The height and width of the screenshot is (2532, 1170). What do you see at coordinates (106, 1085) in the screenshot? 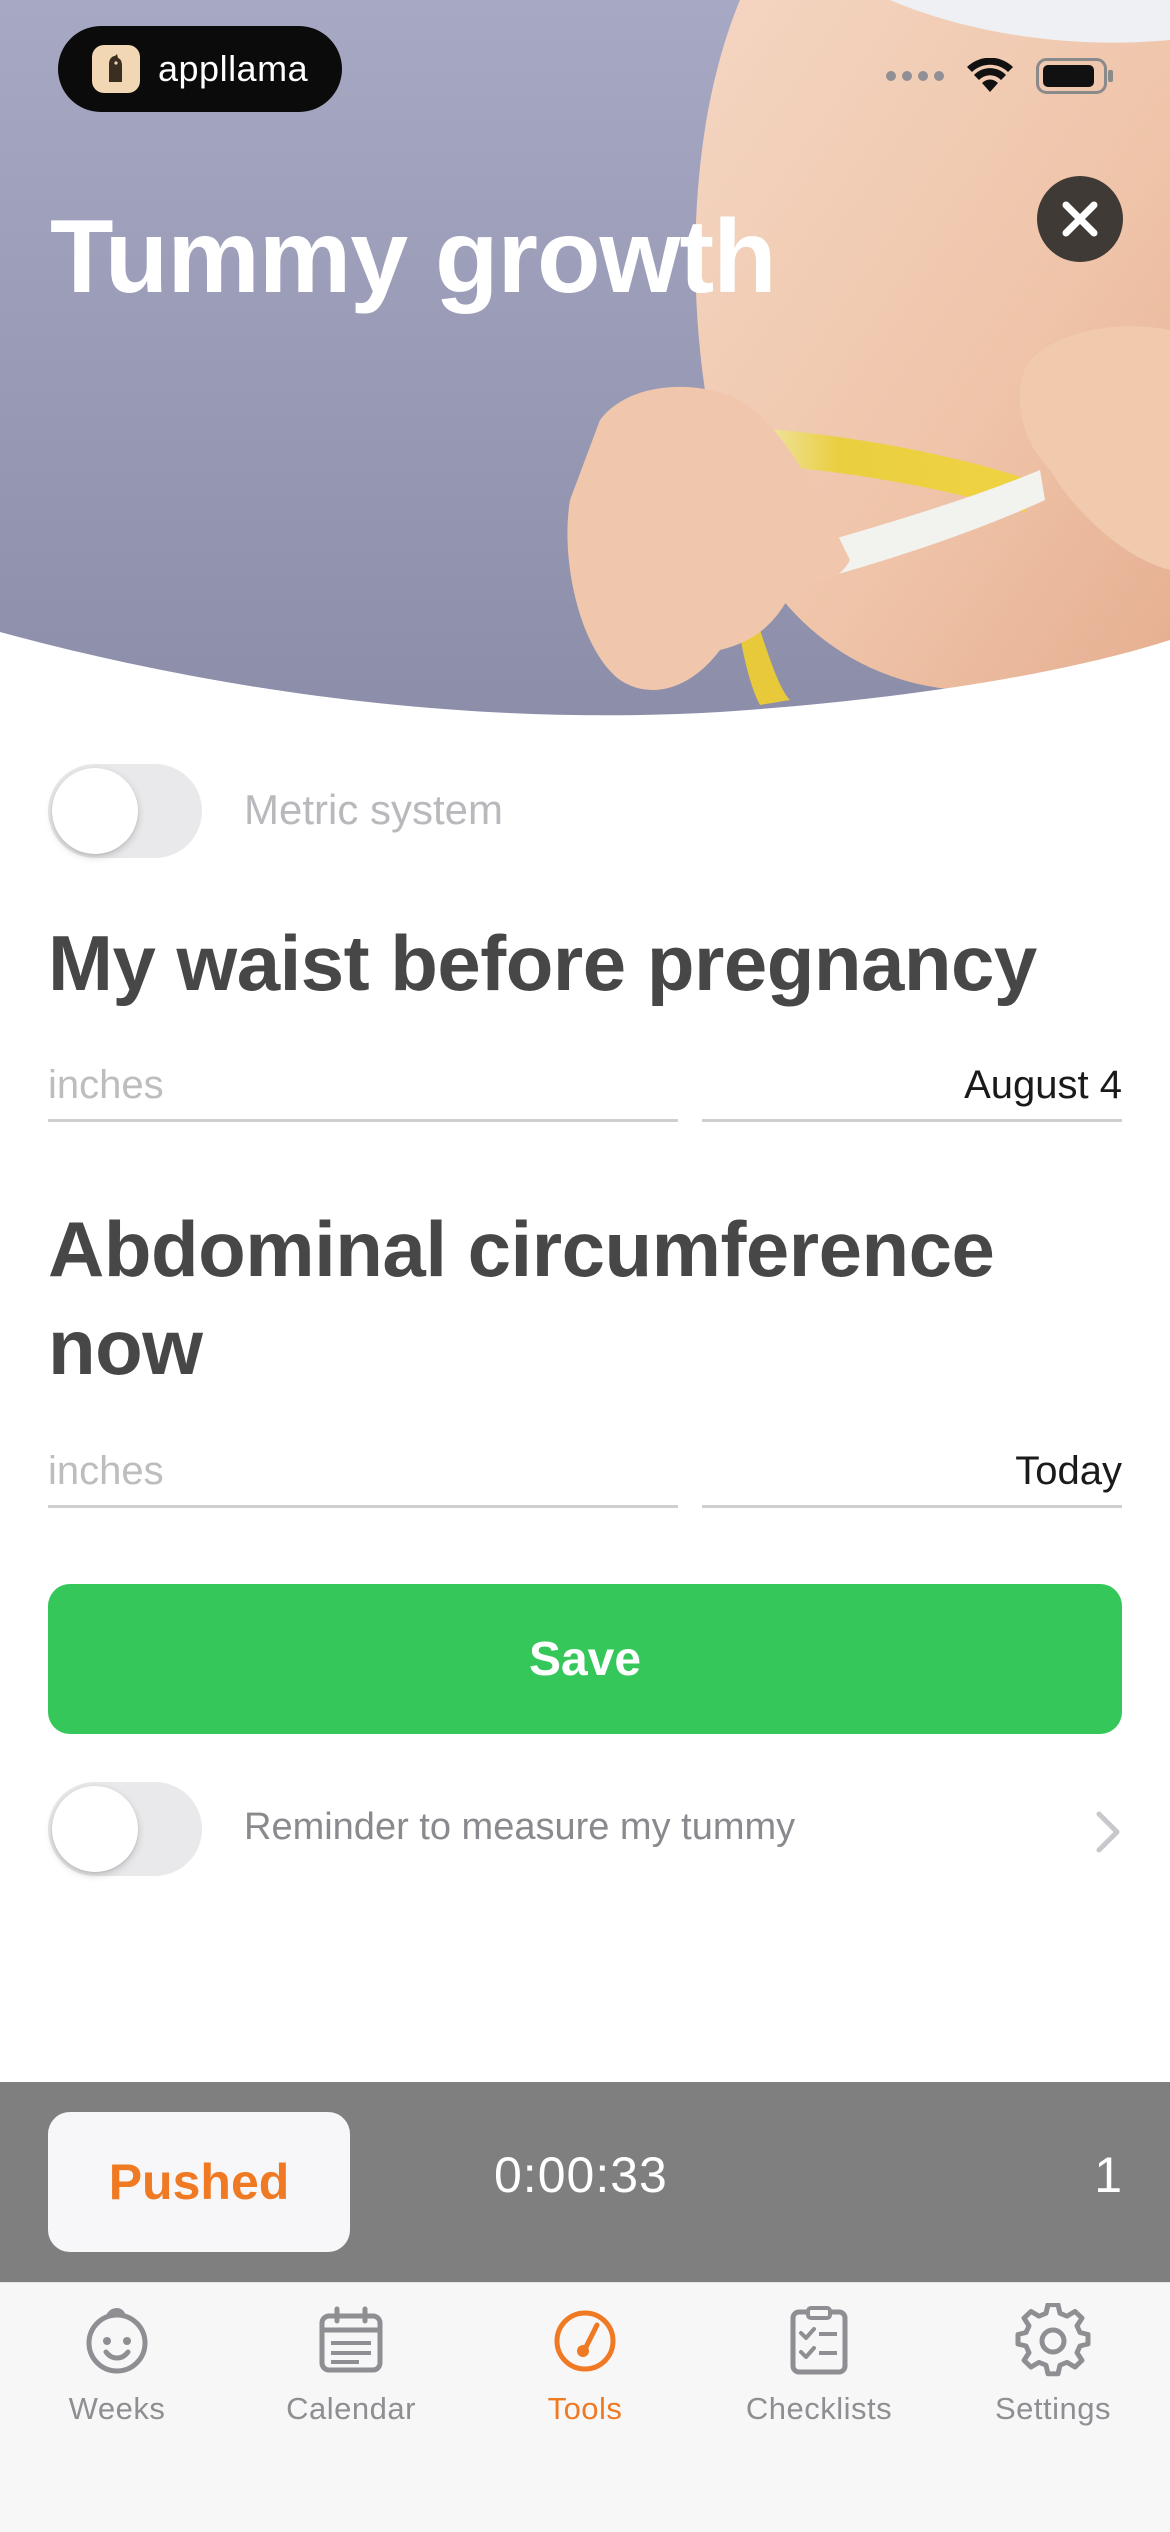
I see `waist-before-placeholder: inches` at bounding box center [106, 1085].